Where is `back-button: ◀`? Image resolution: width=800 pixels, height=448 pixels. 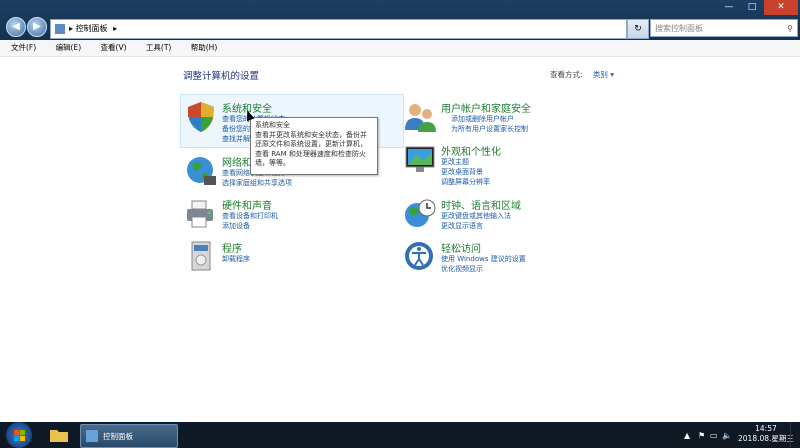 back-button: ◀ is located at coordinates (16, 27).